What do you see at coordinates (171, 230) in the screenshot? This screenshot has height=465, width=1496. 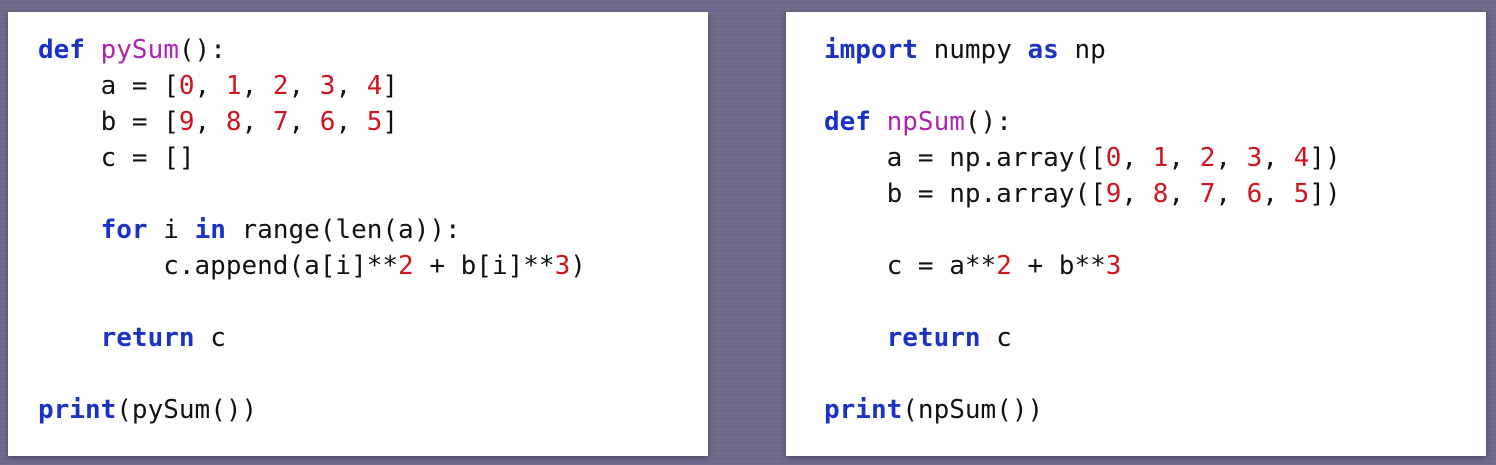 I see `code-text-token: i` at bounding box center [171, 230].